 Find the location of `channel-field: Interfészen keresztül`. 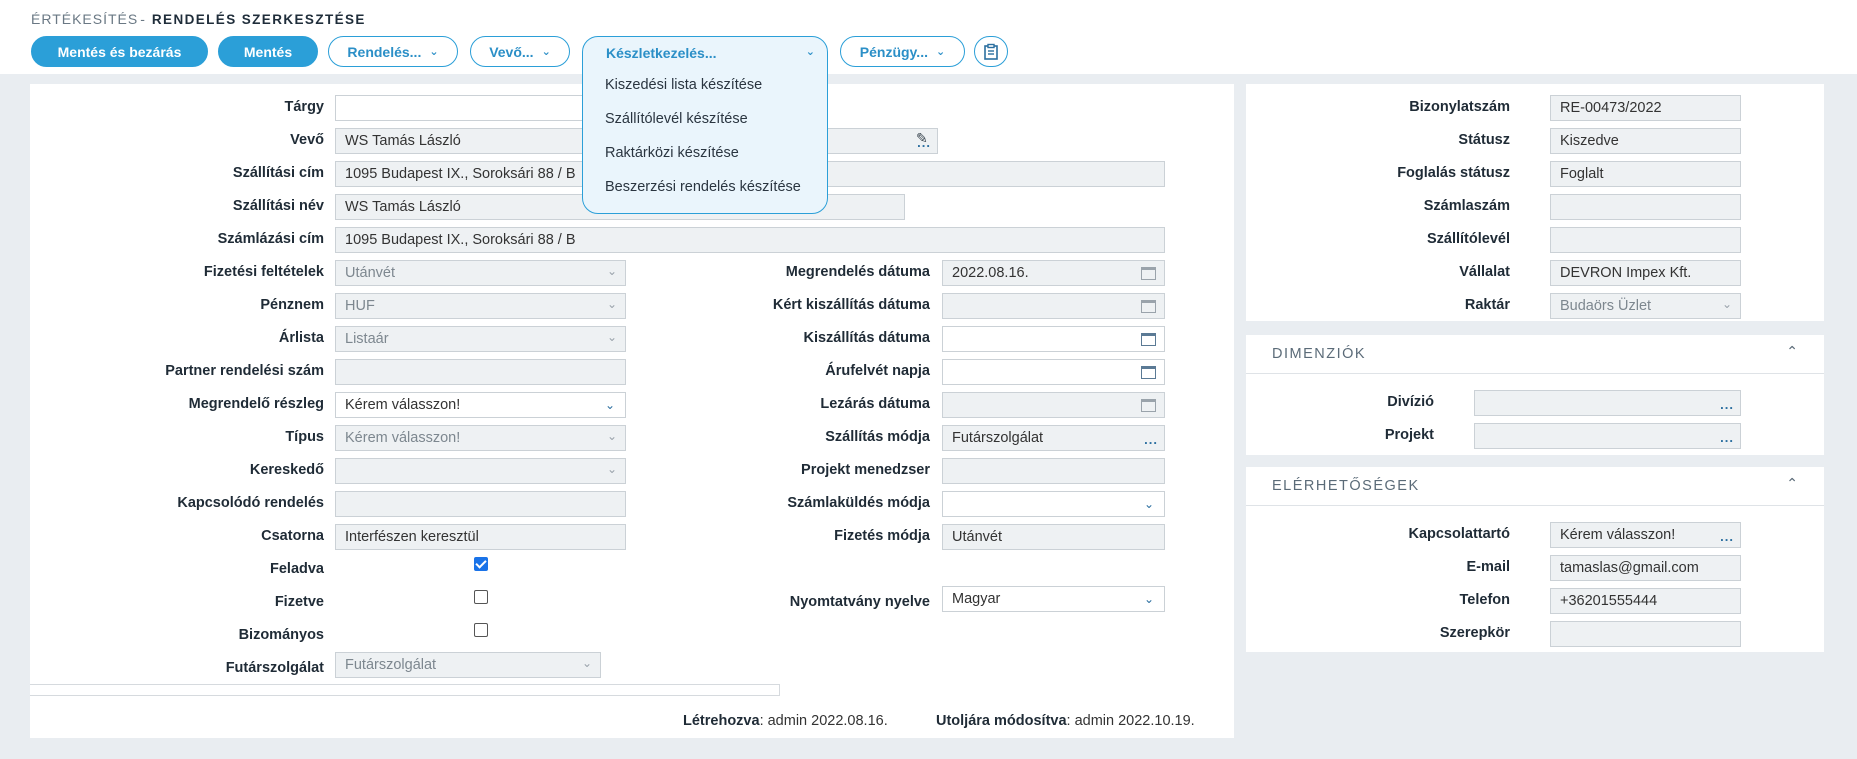

channel-field: Interfészen keresztül is located at coordinates (480, 537).